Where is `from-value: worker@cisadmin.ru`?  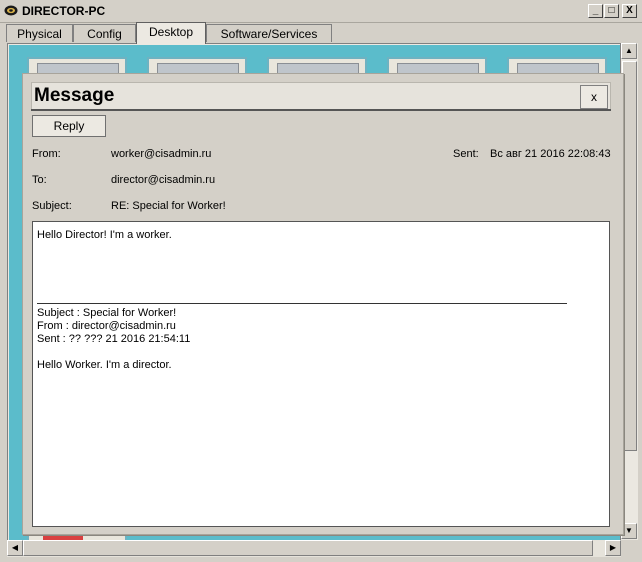
from-value: worker@cisadmin.ru is located at coordinates (161, 154).